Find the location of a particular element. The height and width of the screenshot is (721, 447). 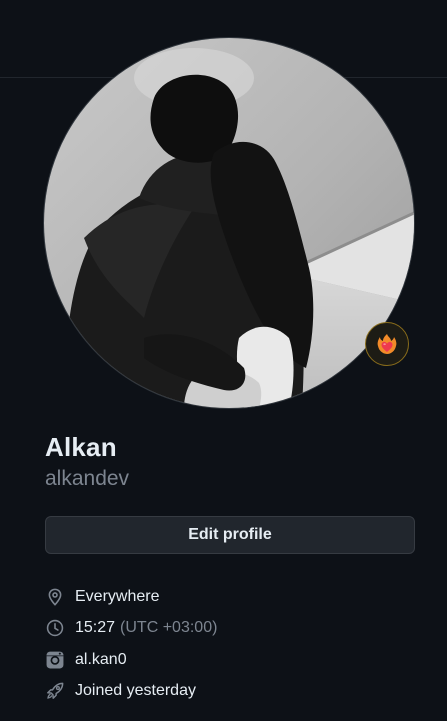

instagram-item: al.kan0 is located at coordinates (131, 660).